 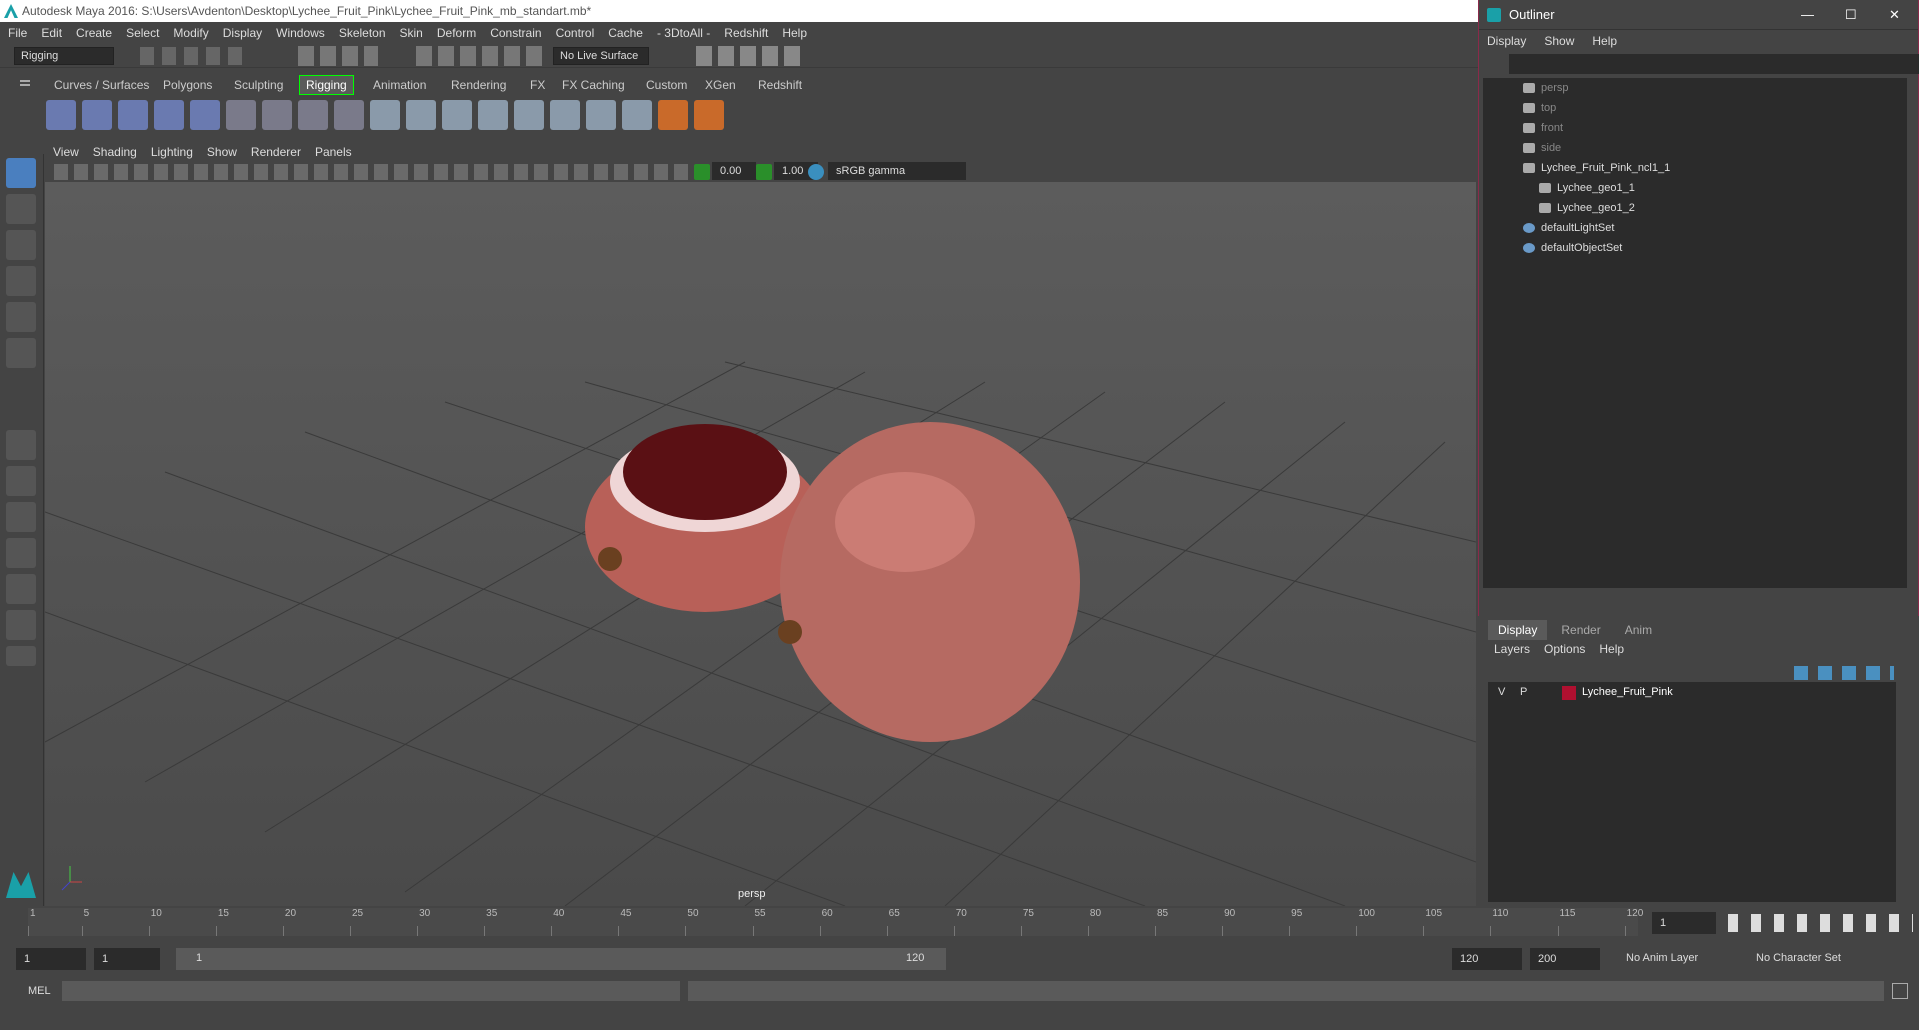 I want to click on layout-outliner-icon, so click(x=21, y=553).